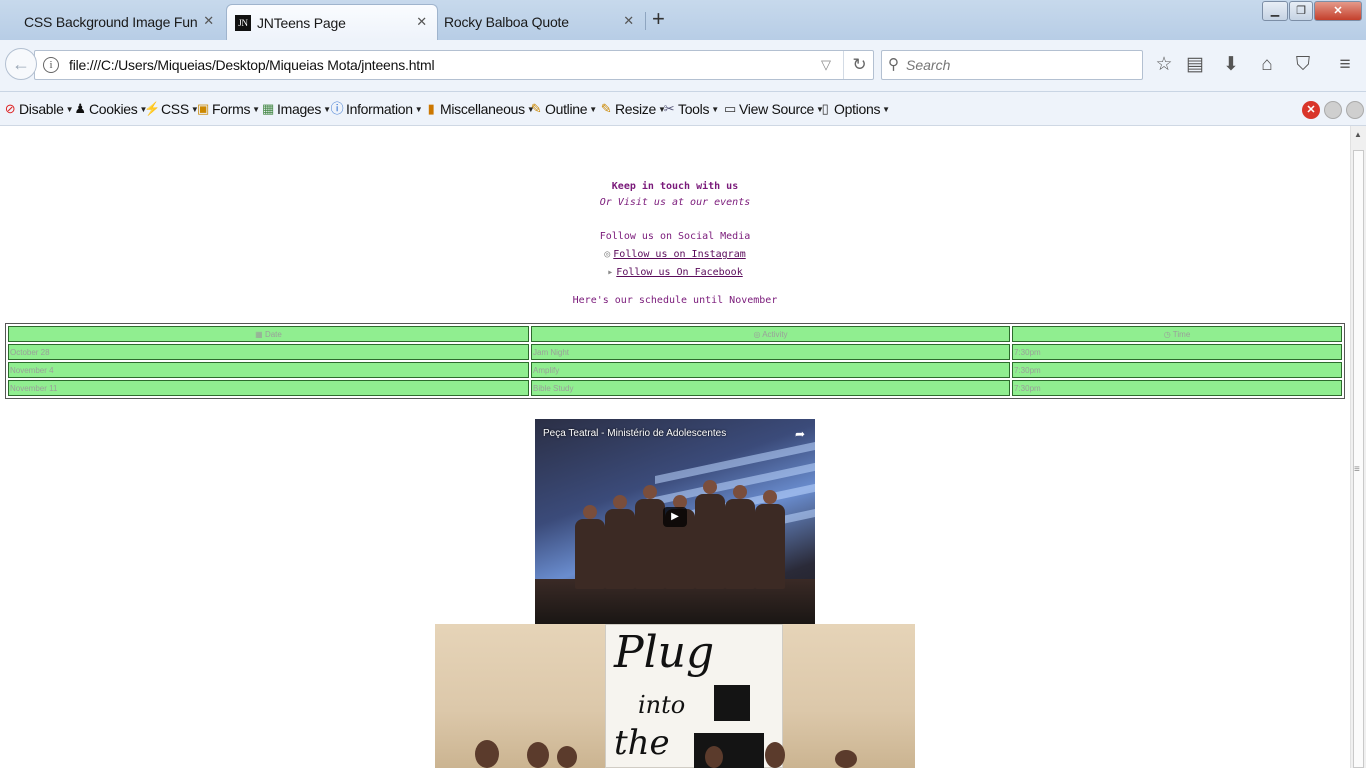 Image resolution: width=1366 pixels, height=768 pixels. Describe the element at coordinates (679, 272) in the screenshot. I see `facebook-link: Follow us On Facebook` at that location.